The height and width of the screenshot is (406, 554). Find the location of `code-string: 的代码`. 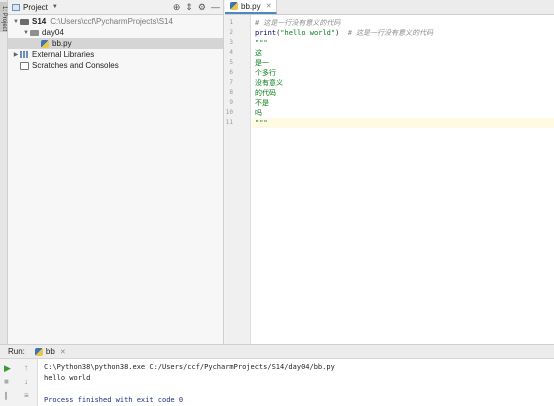

code-string: 的代码 is located at coordinates (265, 93).